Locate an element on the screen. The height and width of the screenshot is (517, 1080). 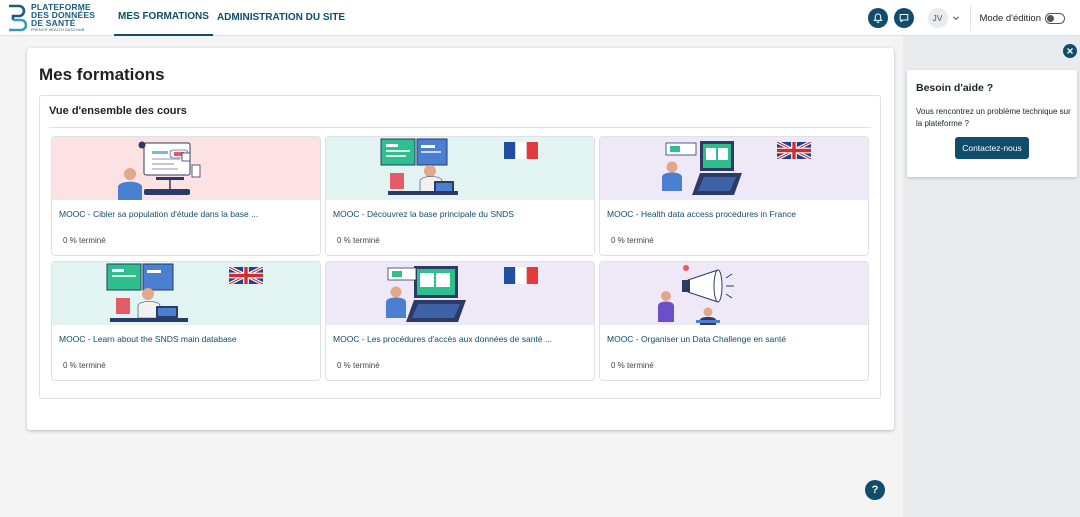
chat-bubble-icon is located at coordinates (903, 18).